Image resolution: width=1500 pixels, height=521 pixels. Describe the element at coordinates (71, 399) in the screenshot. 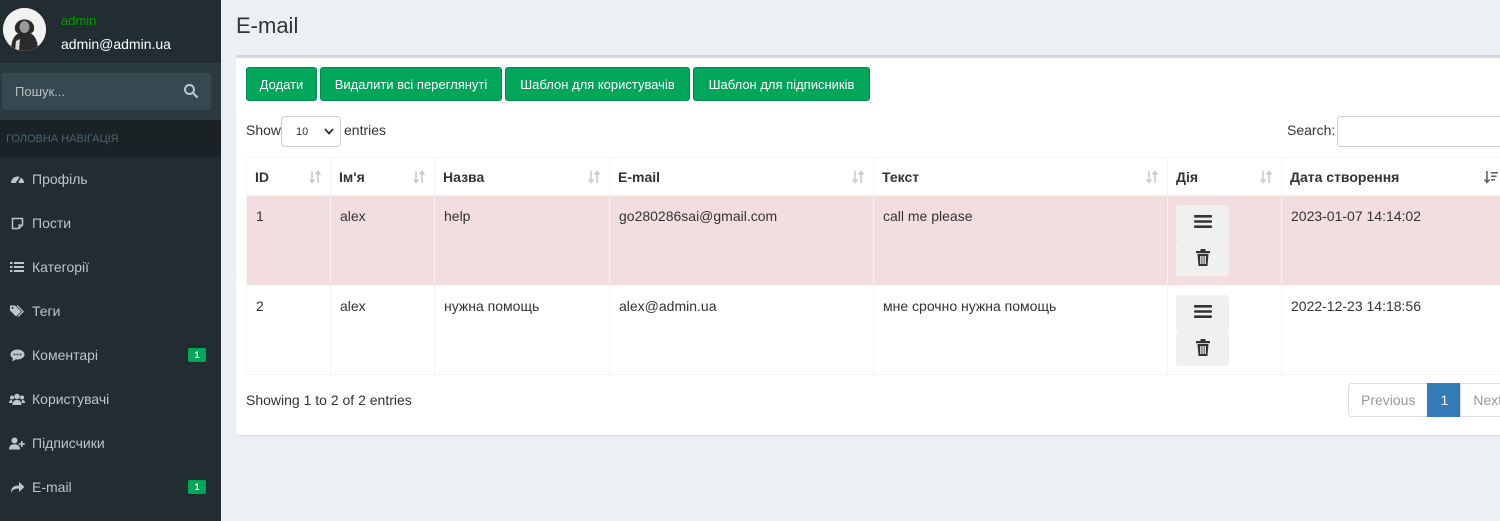

I see `sidebar-item-label: Користувачі` at that location.